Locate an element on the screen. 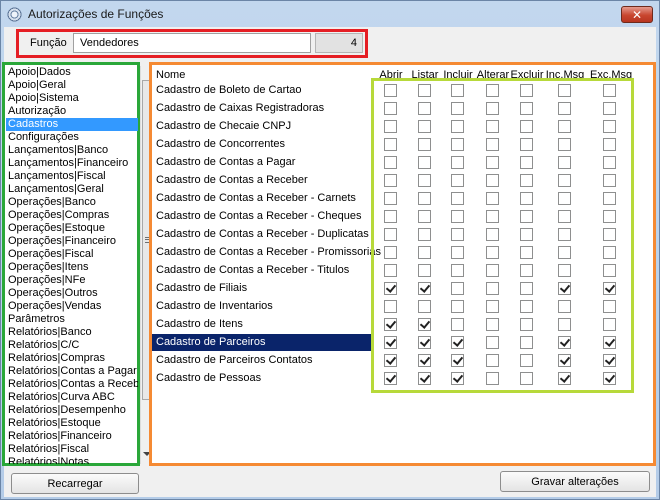  module-list-item: Parâmetros is located at coordinates (72, 319).